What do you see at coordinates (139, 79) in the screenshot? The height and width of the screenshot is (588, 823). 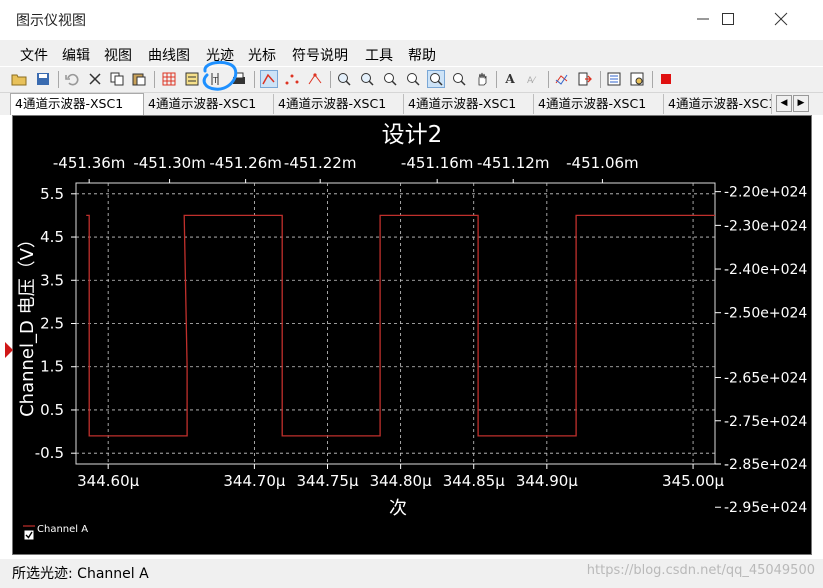 I see `paste-icon` at bounding box center [139, 79].